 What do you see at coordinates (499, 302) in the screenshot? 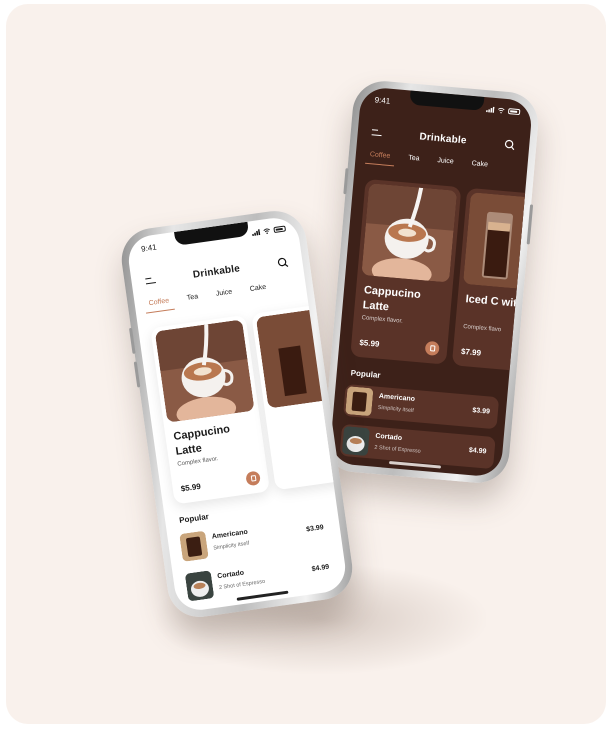
I see `product-name: Iced C with M` at bounding box center [499, 302].